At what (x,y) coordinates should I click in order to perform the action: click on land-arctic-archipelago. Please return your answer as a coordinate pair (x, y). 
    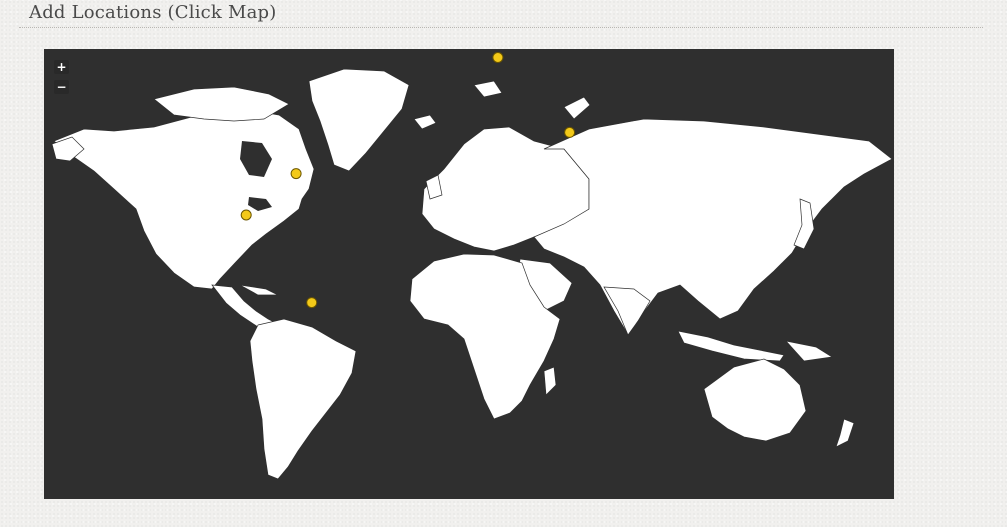
    Looking at the image, I should click on (221, 104).